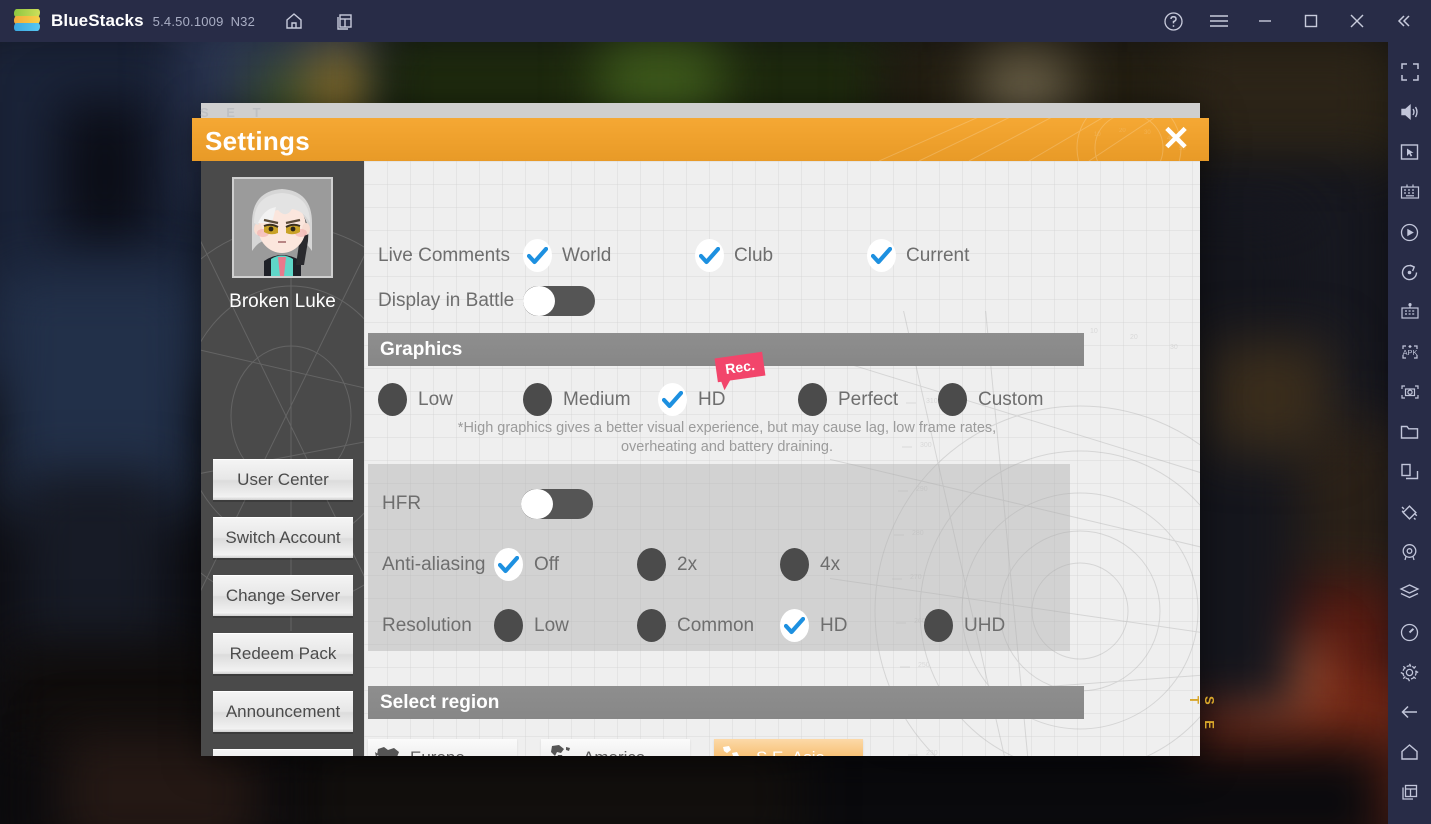 The width and height of the screenshot is (1431, 824). What do you see at coordinates (1403, 21) in the screenshot?
I see `collapse-icon` at bounding box center [1403, 21].